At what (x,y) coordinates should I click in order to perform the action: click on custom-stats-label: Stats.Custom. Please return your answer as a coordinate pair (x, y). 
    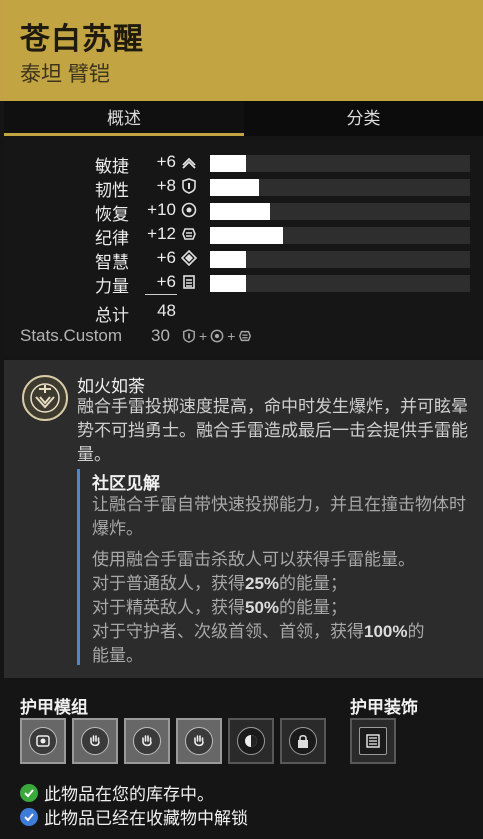
    Looking at the image, I should click on (71, 335).